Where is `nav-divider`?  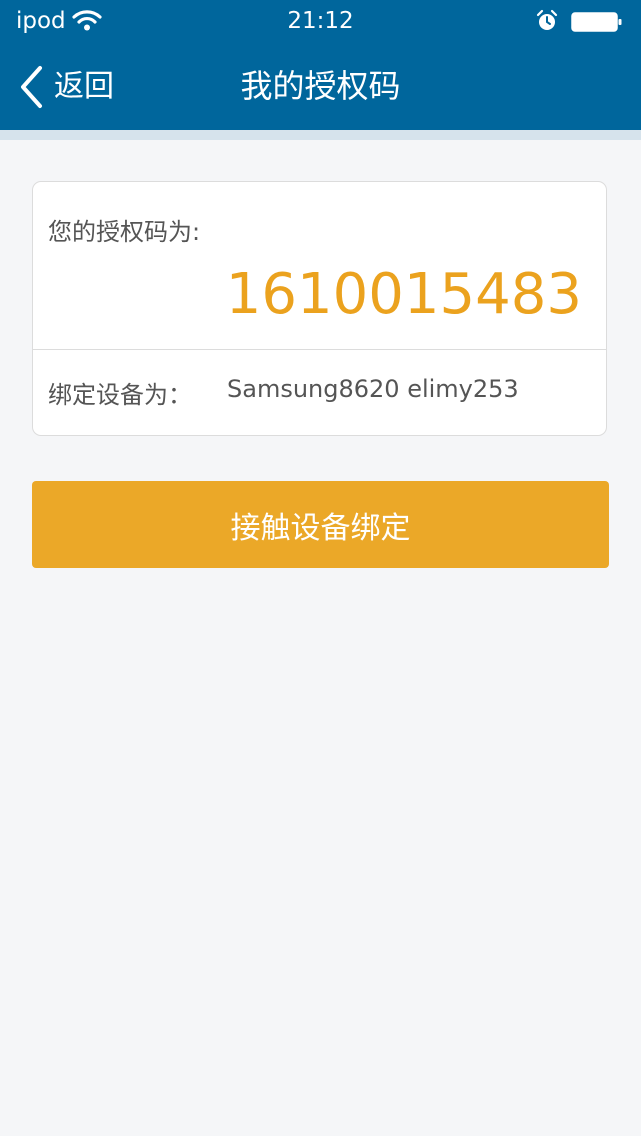
nav-divider is located at coordinates (320, 135).